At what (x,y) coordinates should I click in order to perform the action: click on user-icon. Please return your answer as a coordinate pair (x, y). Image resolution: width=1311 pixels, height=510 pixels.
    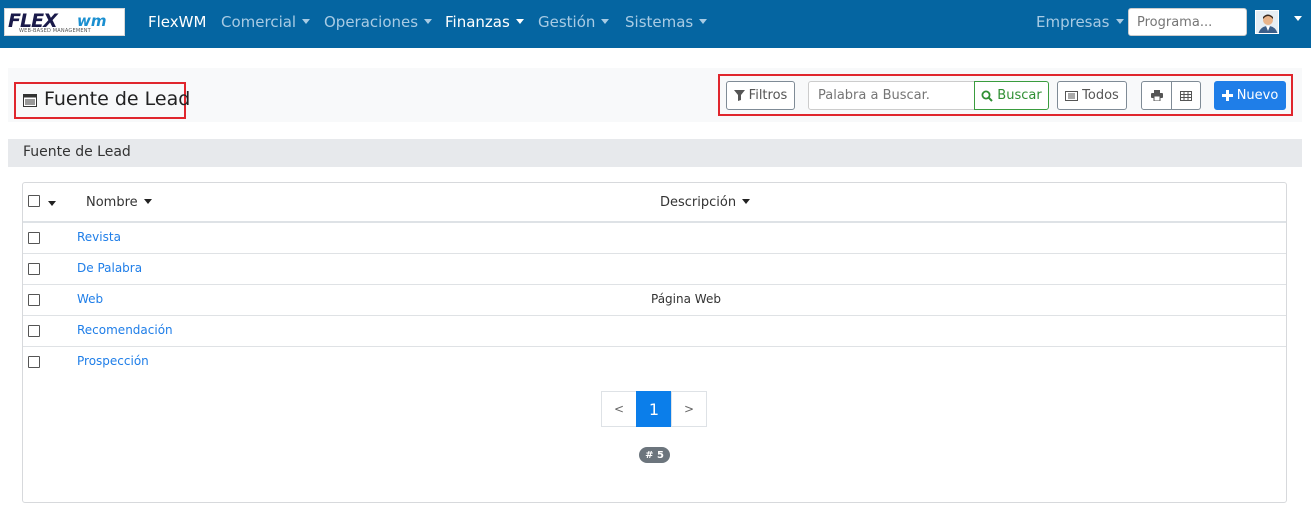
    Looking at the image, I should click on (1267, 22).